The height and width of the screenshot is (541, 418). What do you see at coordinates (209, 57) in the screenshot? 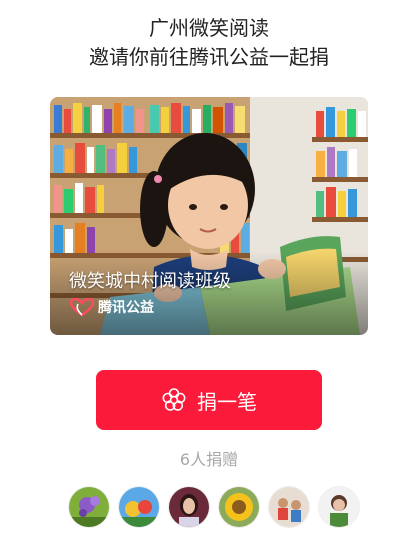
I see `invitation-text: 邀请你前往腾讯公益一起捐` at bounding box center [209, 57].